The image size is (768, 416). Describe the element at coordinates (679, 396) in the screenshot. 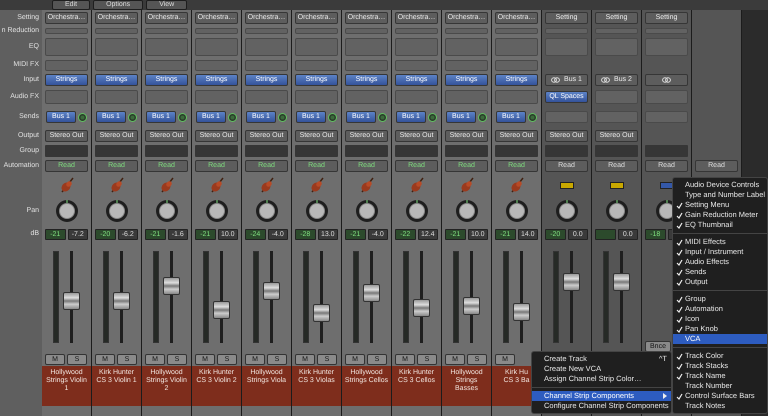

I see `check-icon` at that location.